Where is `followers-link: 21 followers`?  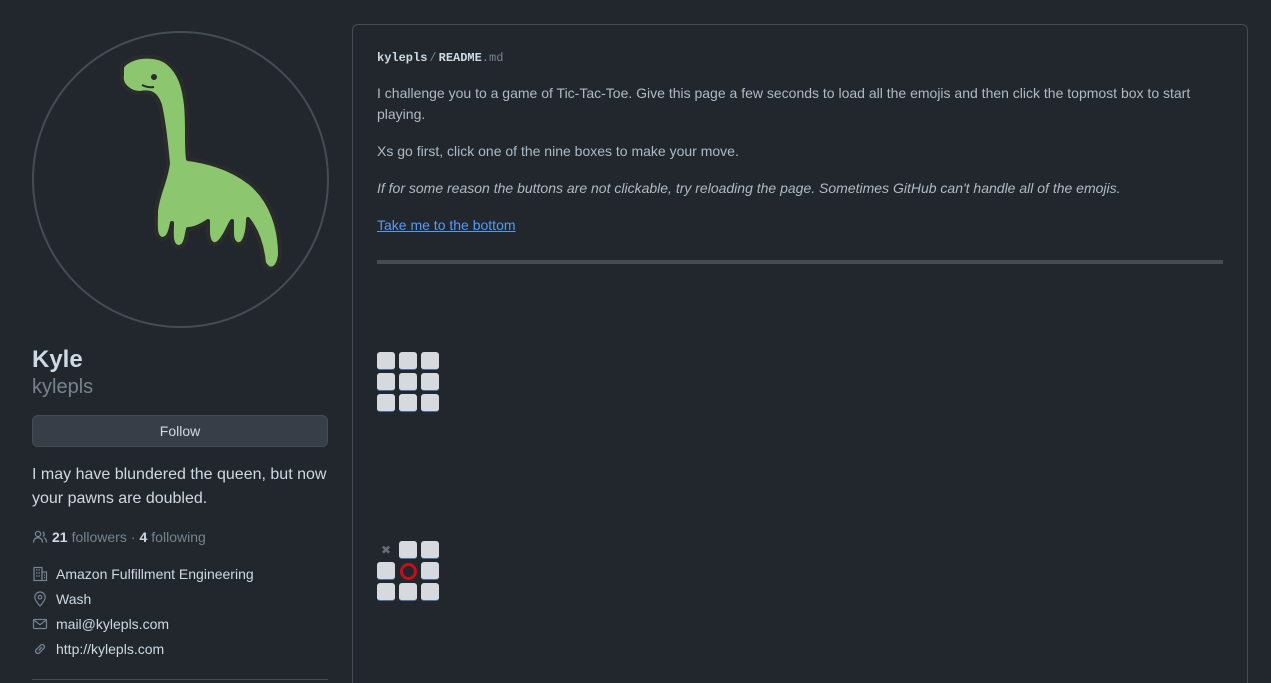
followers-link: 21 followers is located at coordinates (89, 537).